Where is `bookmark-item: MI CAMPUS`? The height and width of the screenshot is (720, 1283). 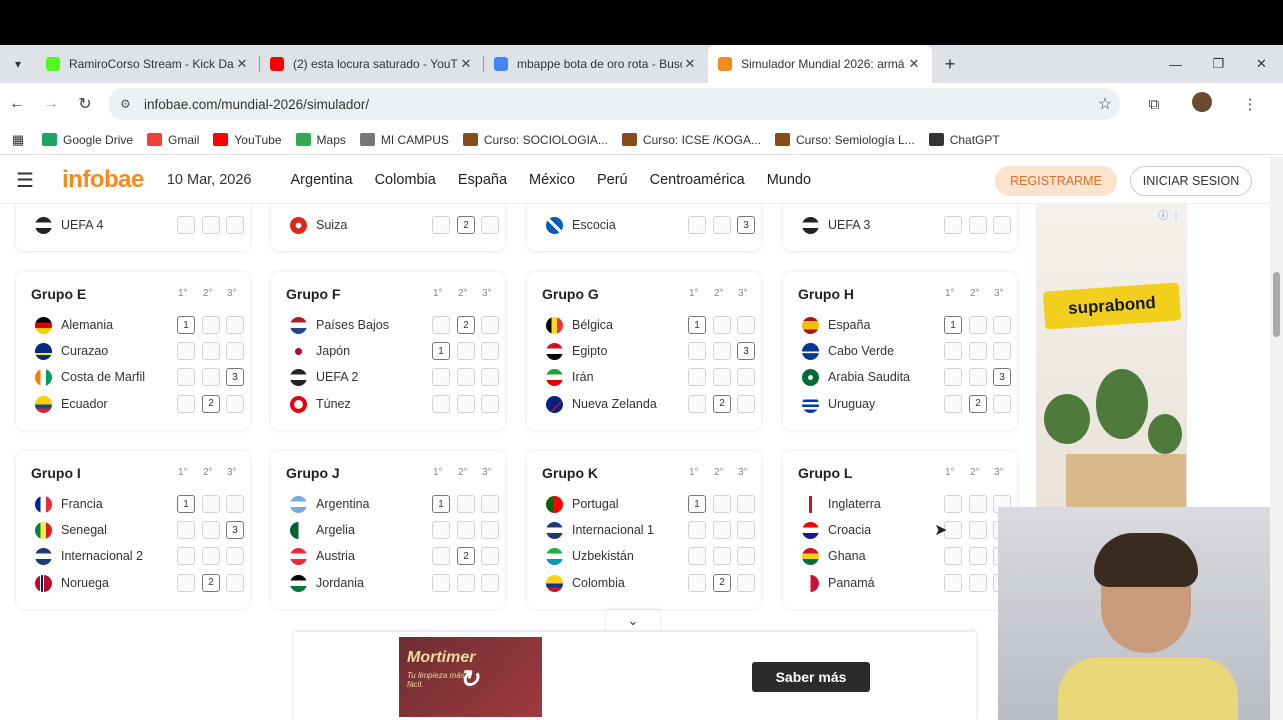
bookmark-item: MI CAMPUS is located at coordinates (404, 140).